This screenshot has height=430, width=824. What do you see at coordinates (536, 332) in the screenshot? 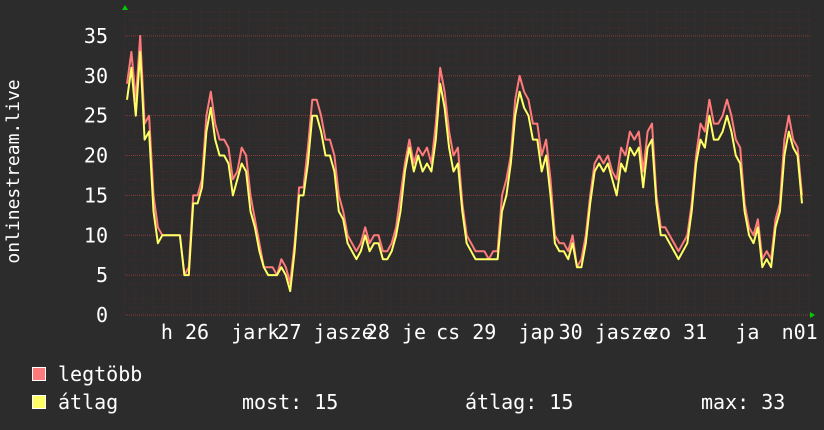
I see `x-tick-label: jap` at bounding box center [536, 332].